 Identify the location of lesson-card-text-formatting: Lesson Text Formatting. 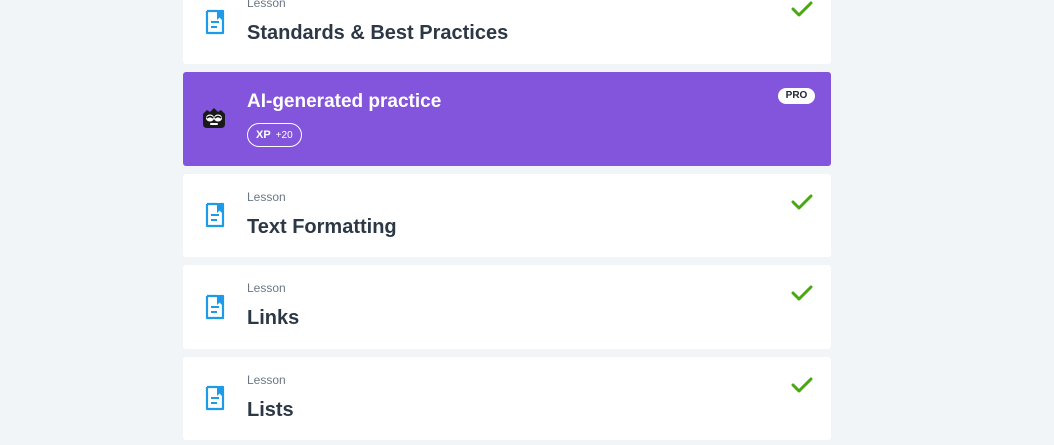
(507, 215).